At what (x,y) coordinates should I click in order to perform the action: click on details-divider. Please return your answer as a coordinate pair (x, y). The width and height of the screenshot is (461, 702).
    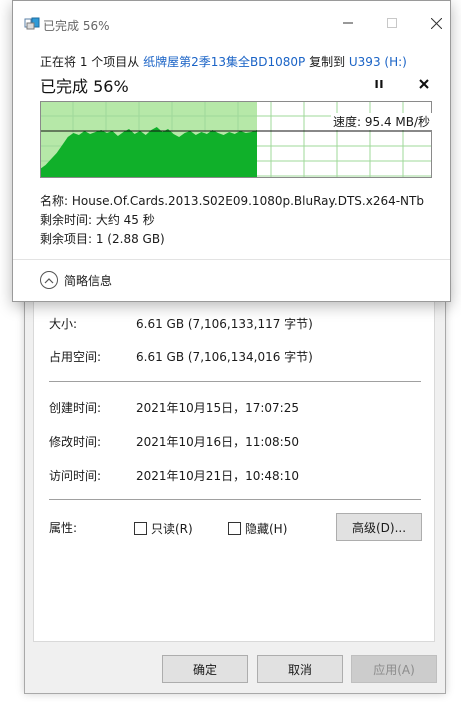
    Looking at the image, I should click on (231, 259).